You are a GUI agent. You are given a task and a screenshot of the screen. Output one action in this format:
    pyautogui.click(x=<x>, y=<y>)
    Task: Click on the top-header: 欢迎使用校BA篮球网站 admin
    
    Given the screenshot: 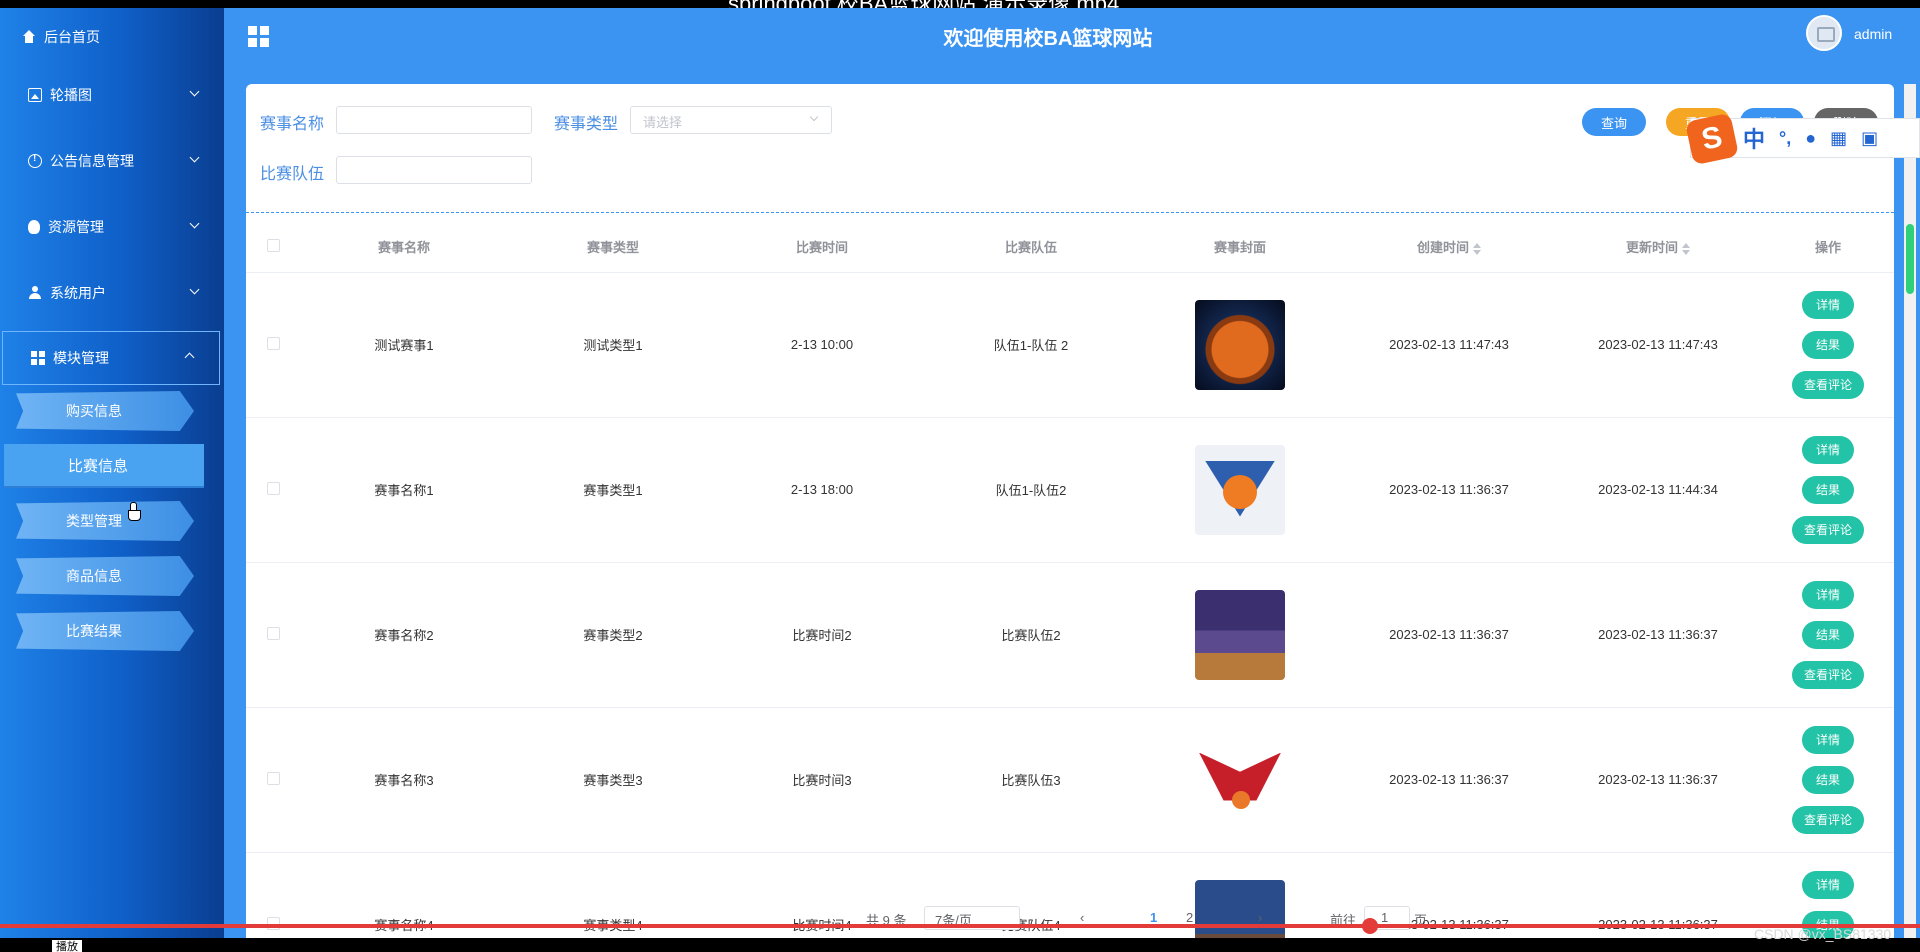 What is the action you would take?
    pyautogui.click(x=1072, y=36)
    